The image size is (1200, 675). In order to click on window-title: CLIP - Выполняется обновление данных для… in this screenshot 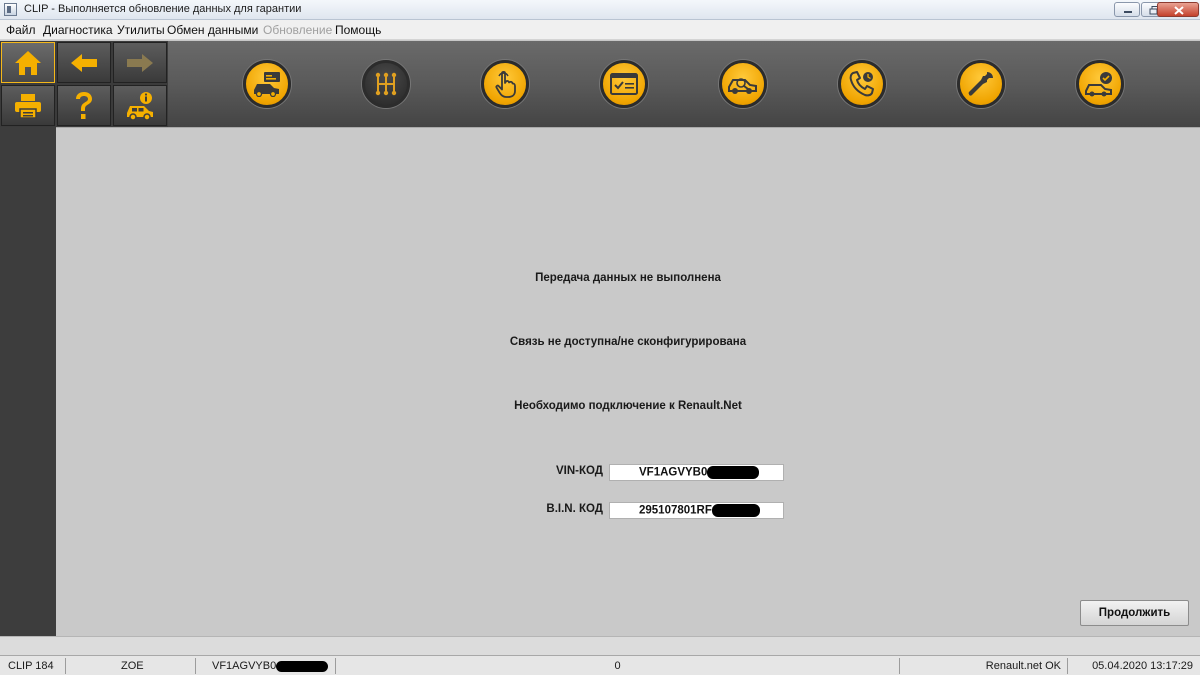, I will do `click(163, 9)`.